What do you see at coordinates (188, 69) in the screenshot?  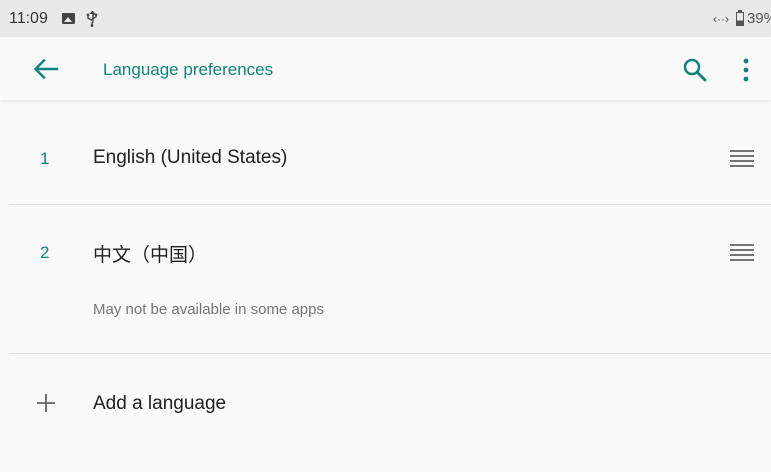 I see `page-title: Language preferences` at bounding box center [188, 69].